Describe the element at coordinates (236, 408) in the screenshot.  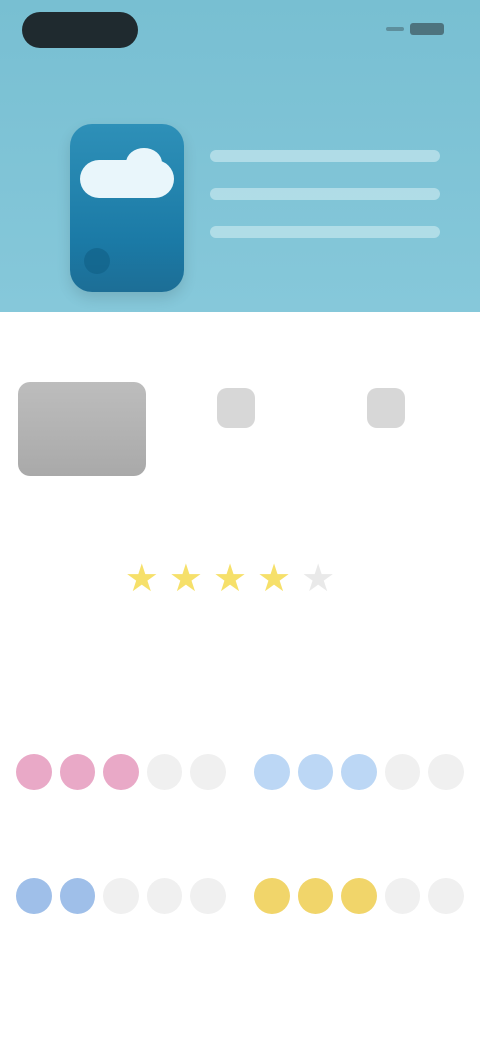
I see `clock-icon` at that location.